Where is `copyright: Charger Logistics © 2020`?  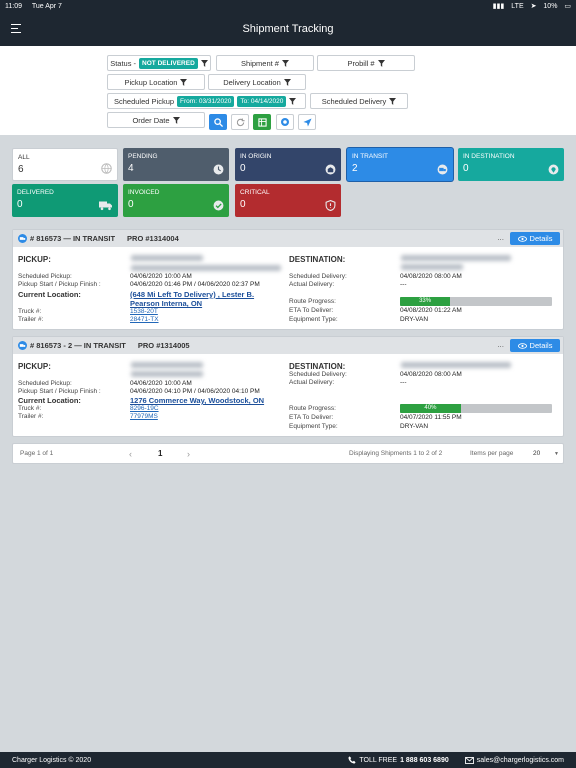 copyright: Charger Logistics © 2020 is located at coordinates (52, 760).